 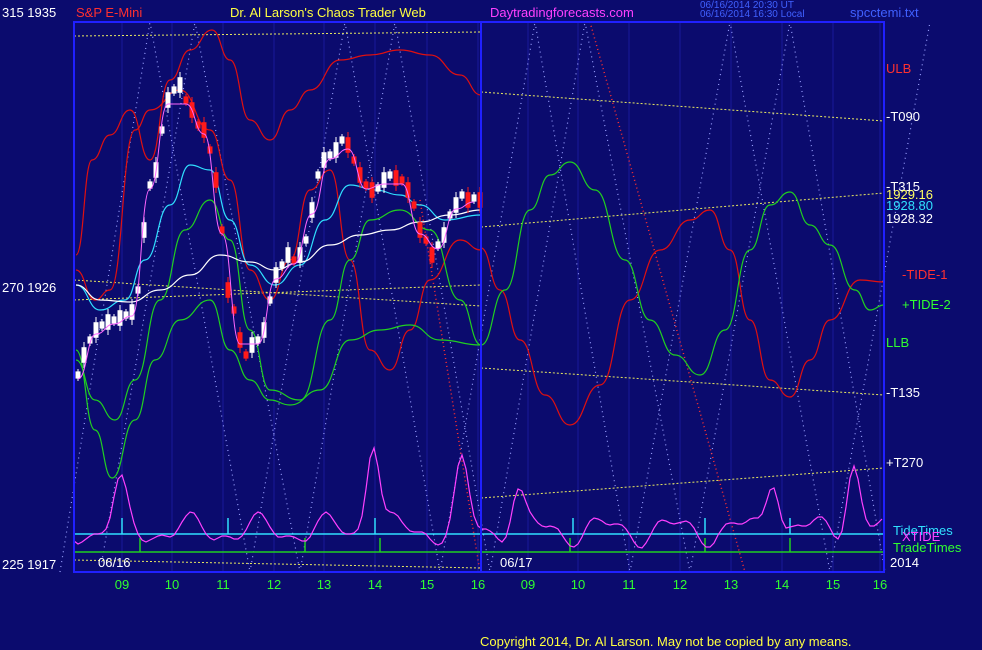 I want to click on label-t135: -T135, so click(x=903, y=392).